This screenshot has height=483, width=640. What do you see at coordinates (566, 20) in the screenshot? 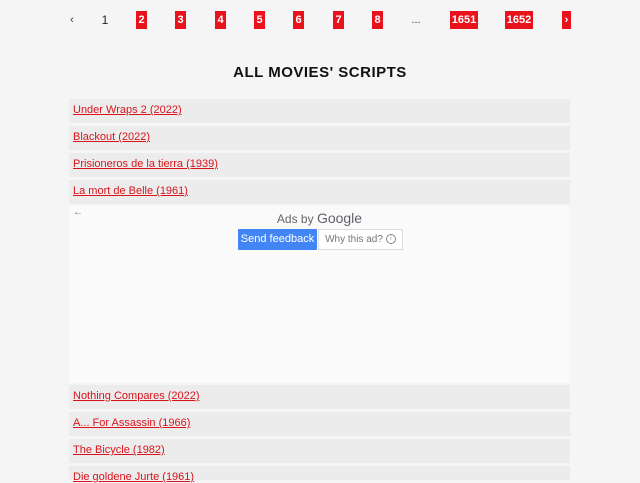
I see `next-page-arrow: ›` at bounding box center [566, 20].